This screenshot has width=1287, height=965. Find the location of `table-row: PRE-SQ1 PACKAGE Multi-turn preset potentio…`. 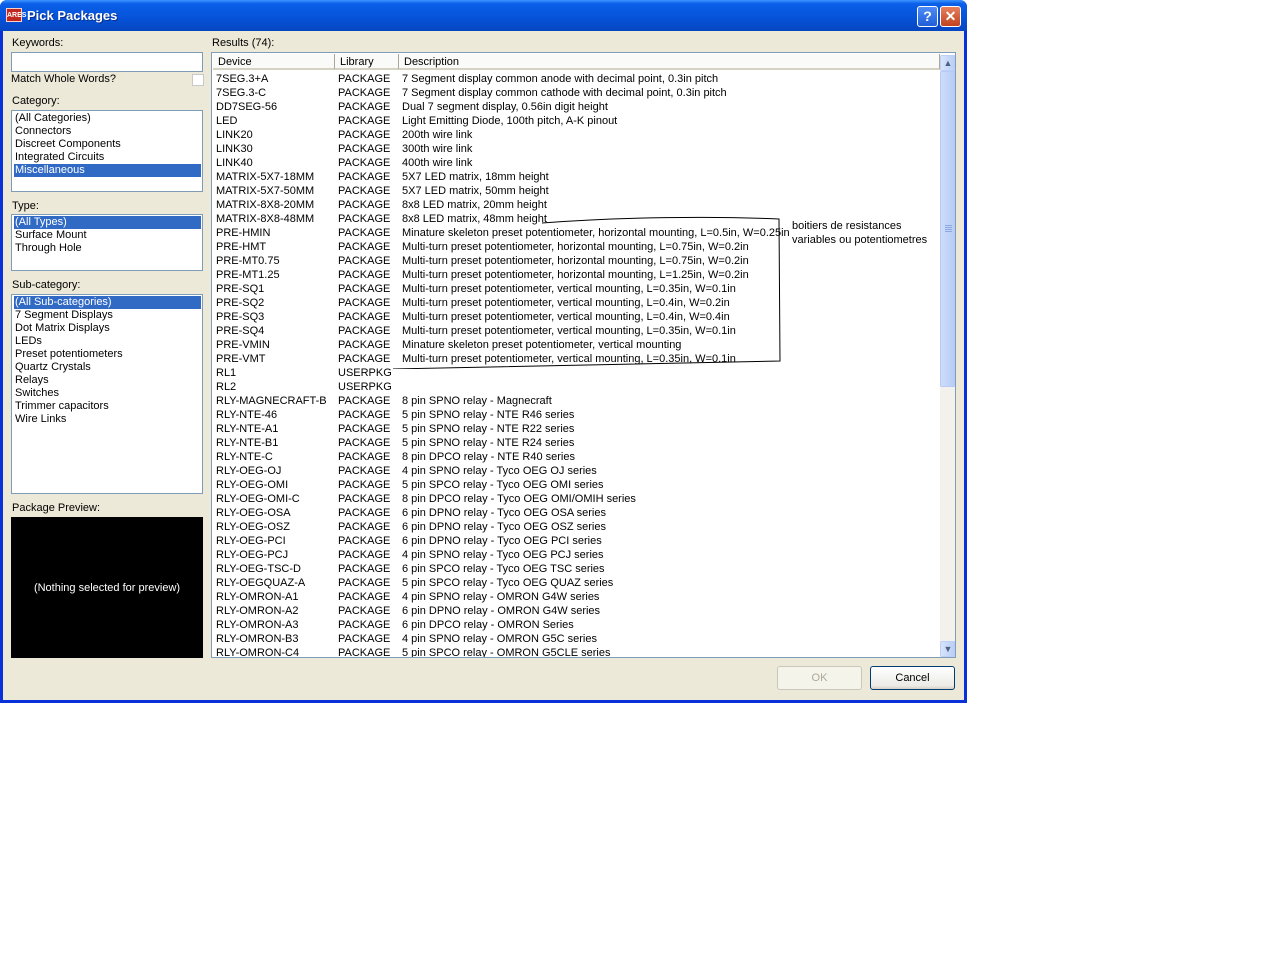

table-row: PRE-SQ1 PACKAGE Multi-turn preset potentio… is located at coordinates (576, 289).